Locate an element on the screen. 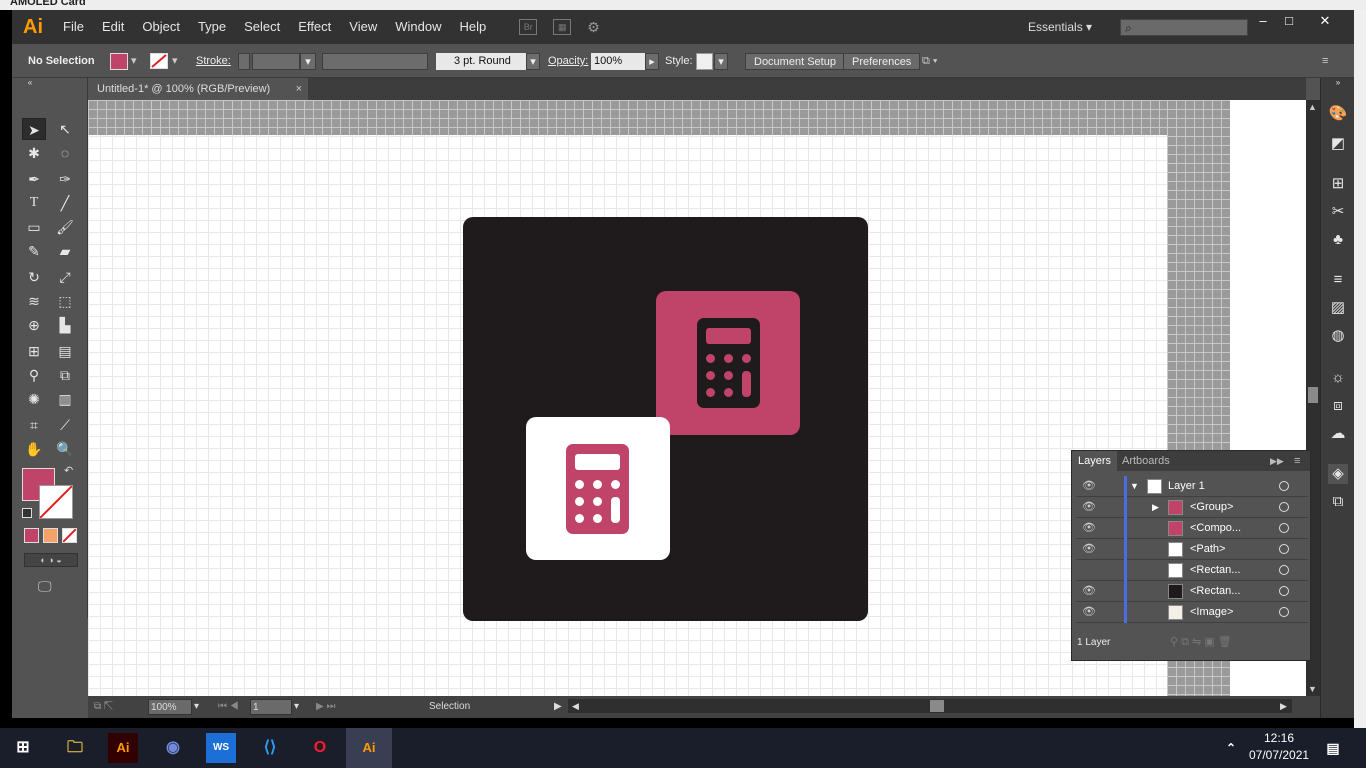  brush-definition: 3 pt. Round is located at coordinates (482, 61).